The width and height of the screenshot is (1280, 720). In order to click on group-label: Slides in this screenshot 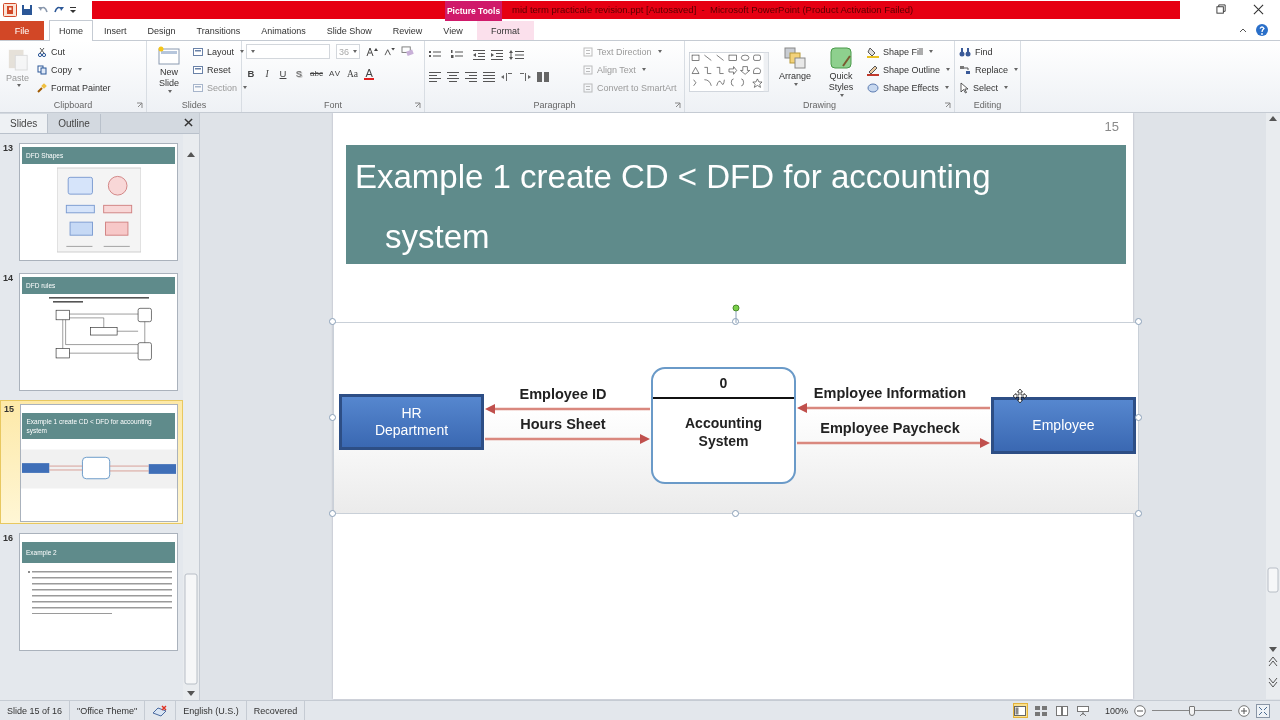, I will do `click(194, 105)`.